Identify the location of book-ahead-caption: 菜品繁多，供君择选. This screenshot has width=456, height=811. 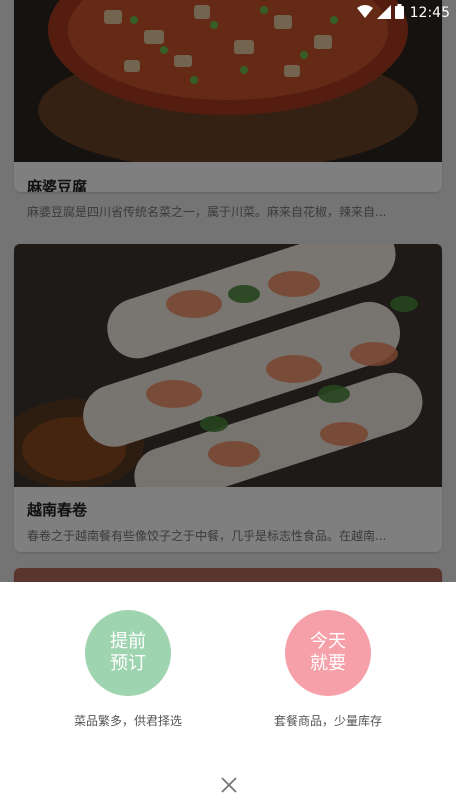
(127, 721).